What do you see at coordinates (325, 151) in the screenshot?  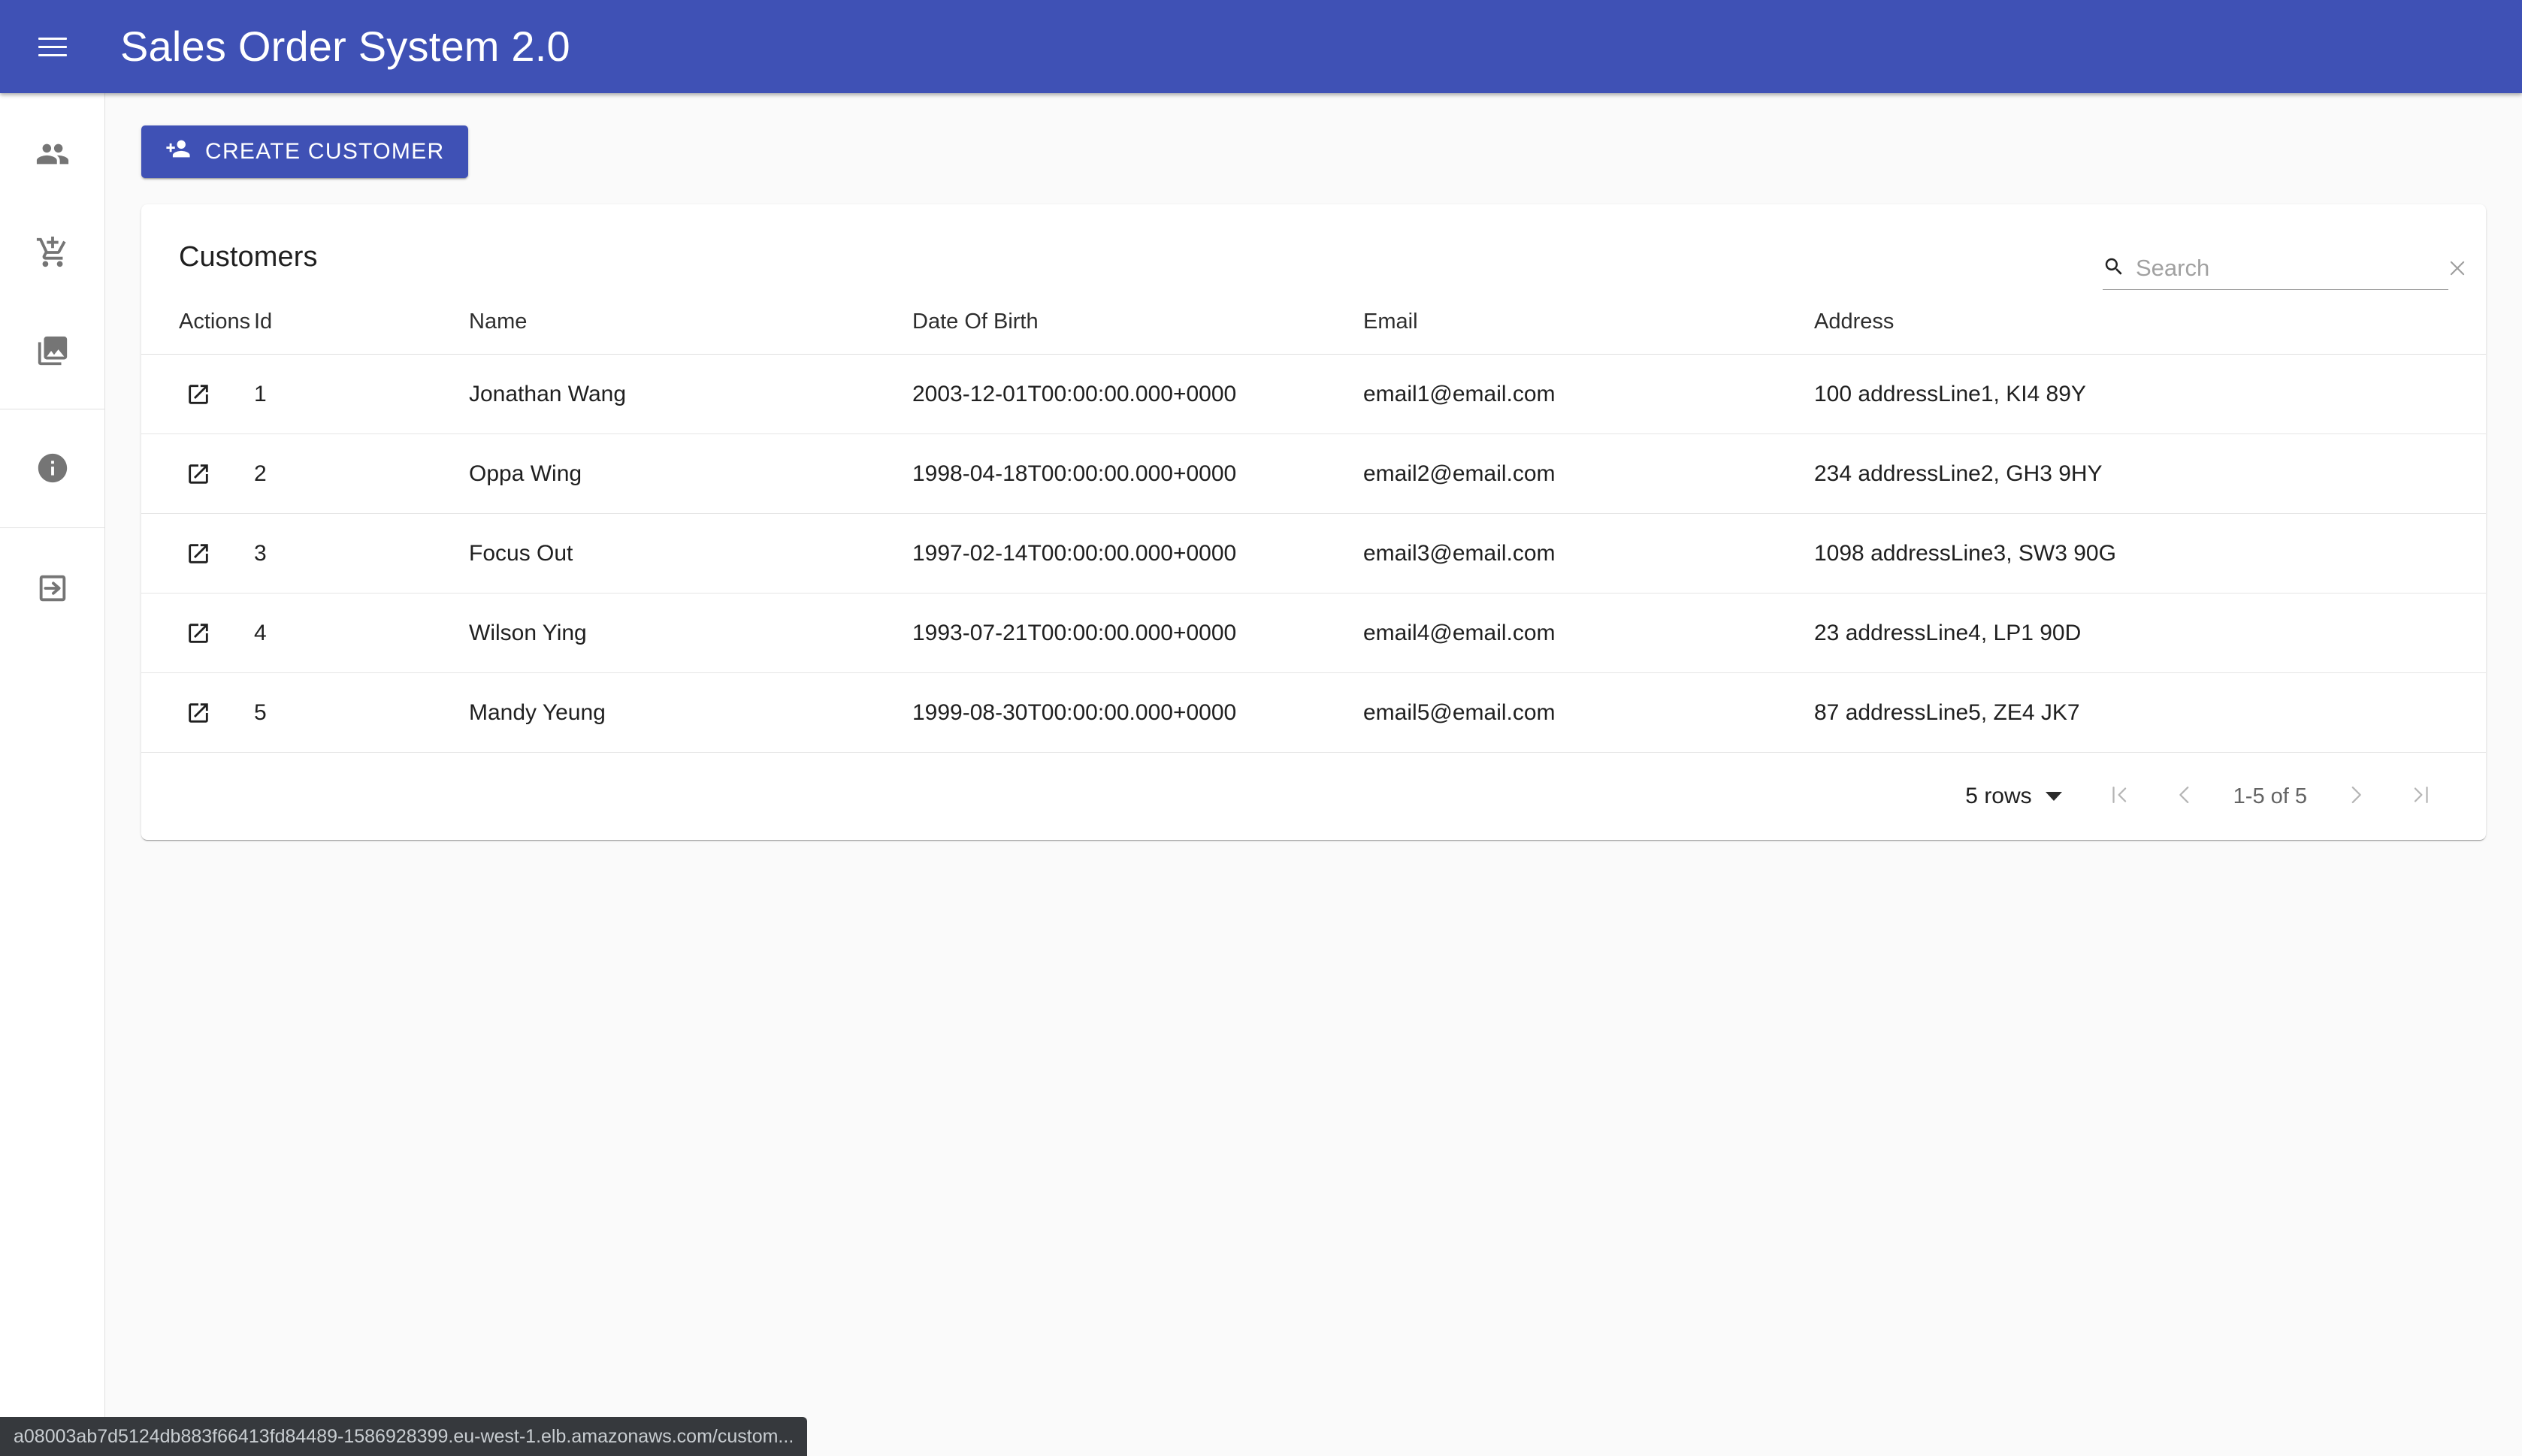 I see `create-customer-label: CREATE CUSTOMER` at bounding box center [325, 151].